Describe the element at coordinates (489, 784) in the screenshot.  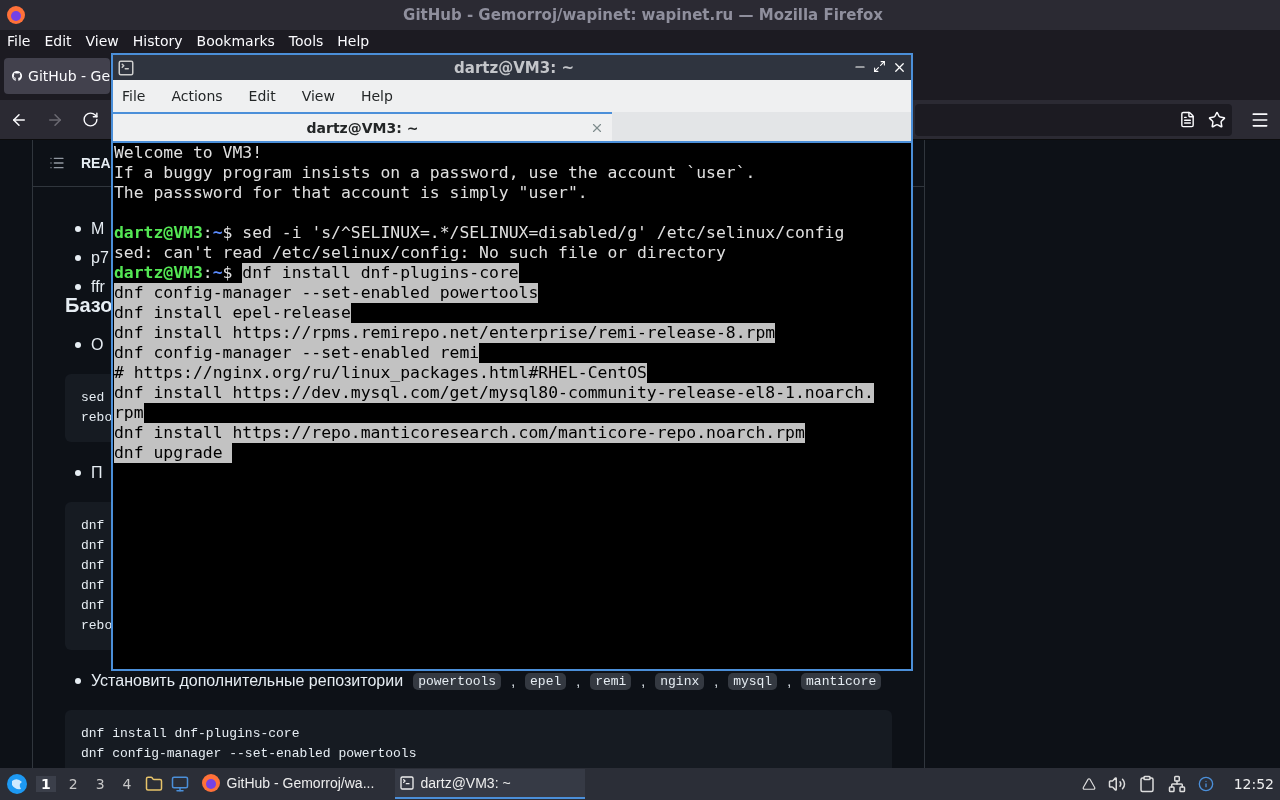
I see `taskbar-window: dartz@VM3: ~` at that location.